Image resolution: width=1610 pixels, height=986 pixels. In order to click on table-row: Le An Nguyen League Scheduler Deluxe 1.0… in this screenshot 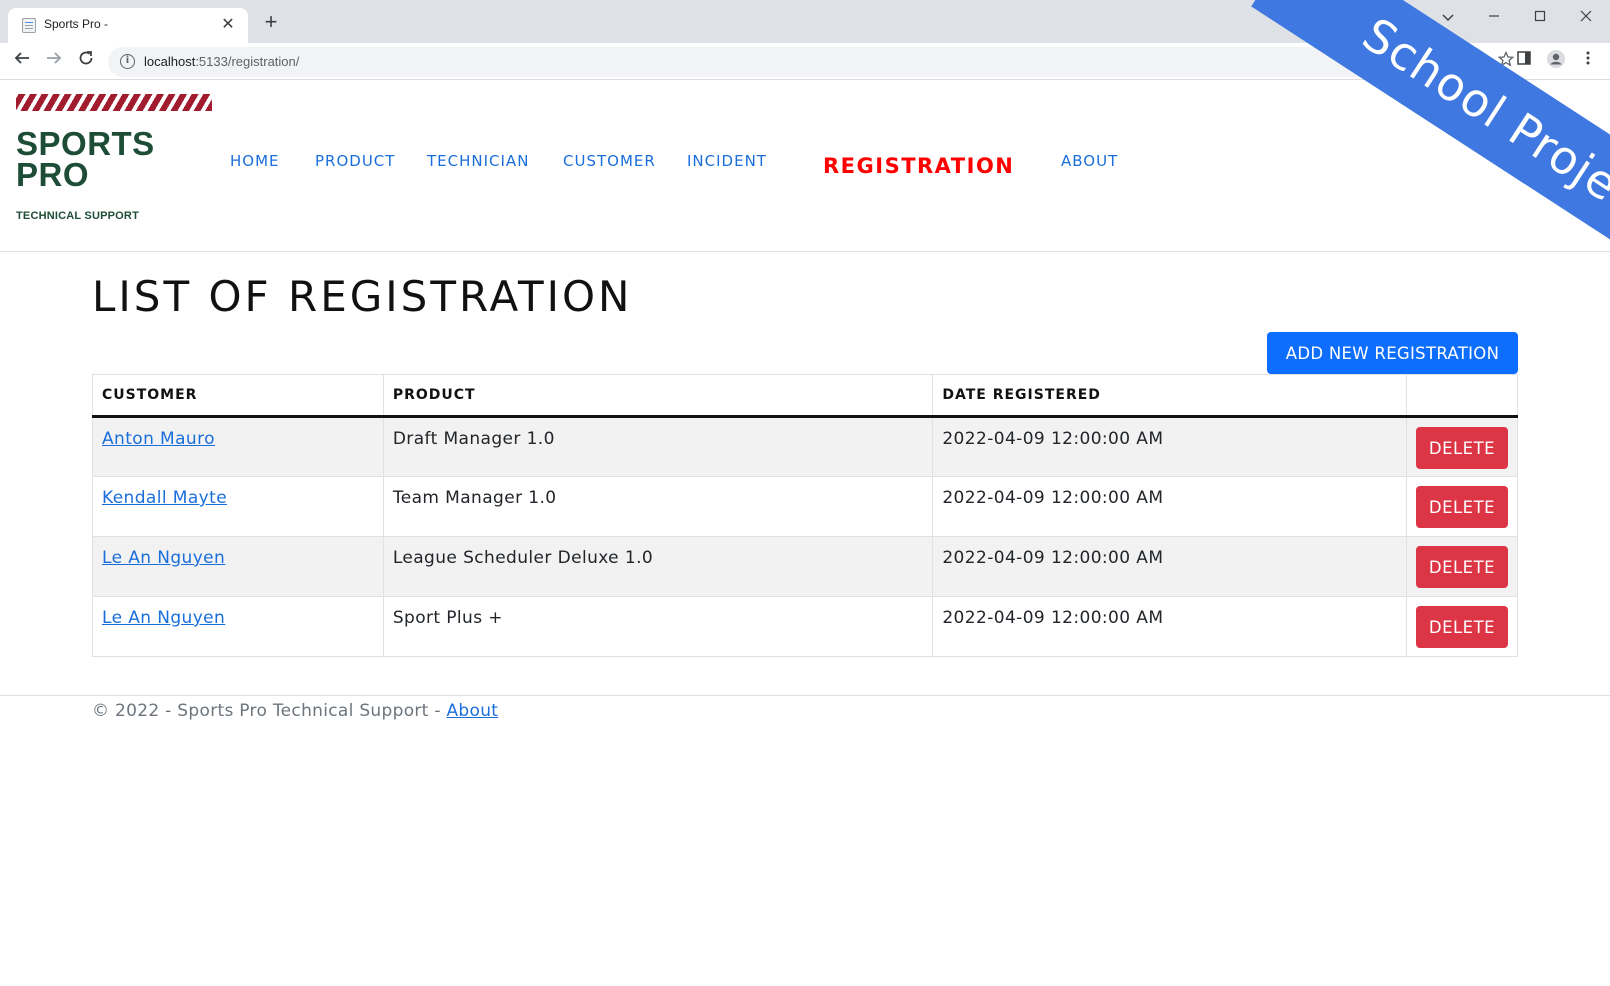, I will do `click(805, 566)`.